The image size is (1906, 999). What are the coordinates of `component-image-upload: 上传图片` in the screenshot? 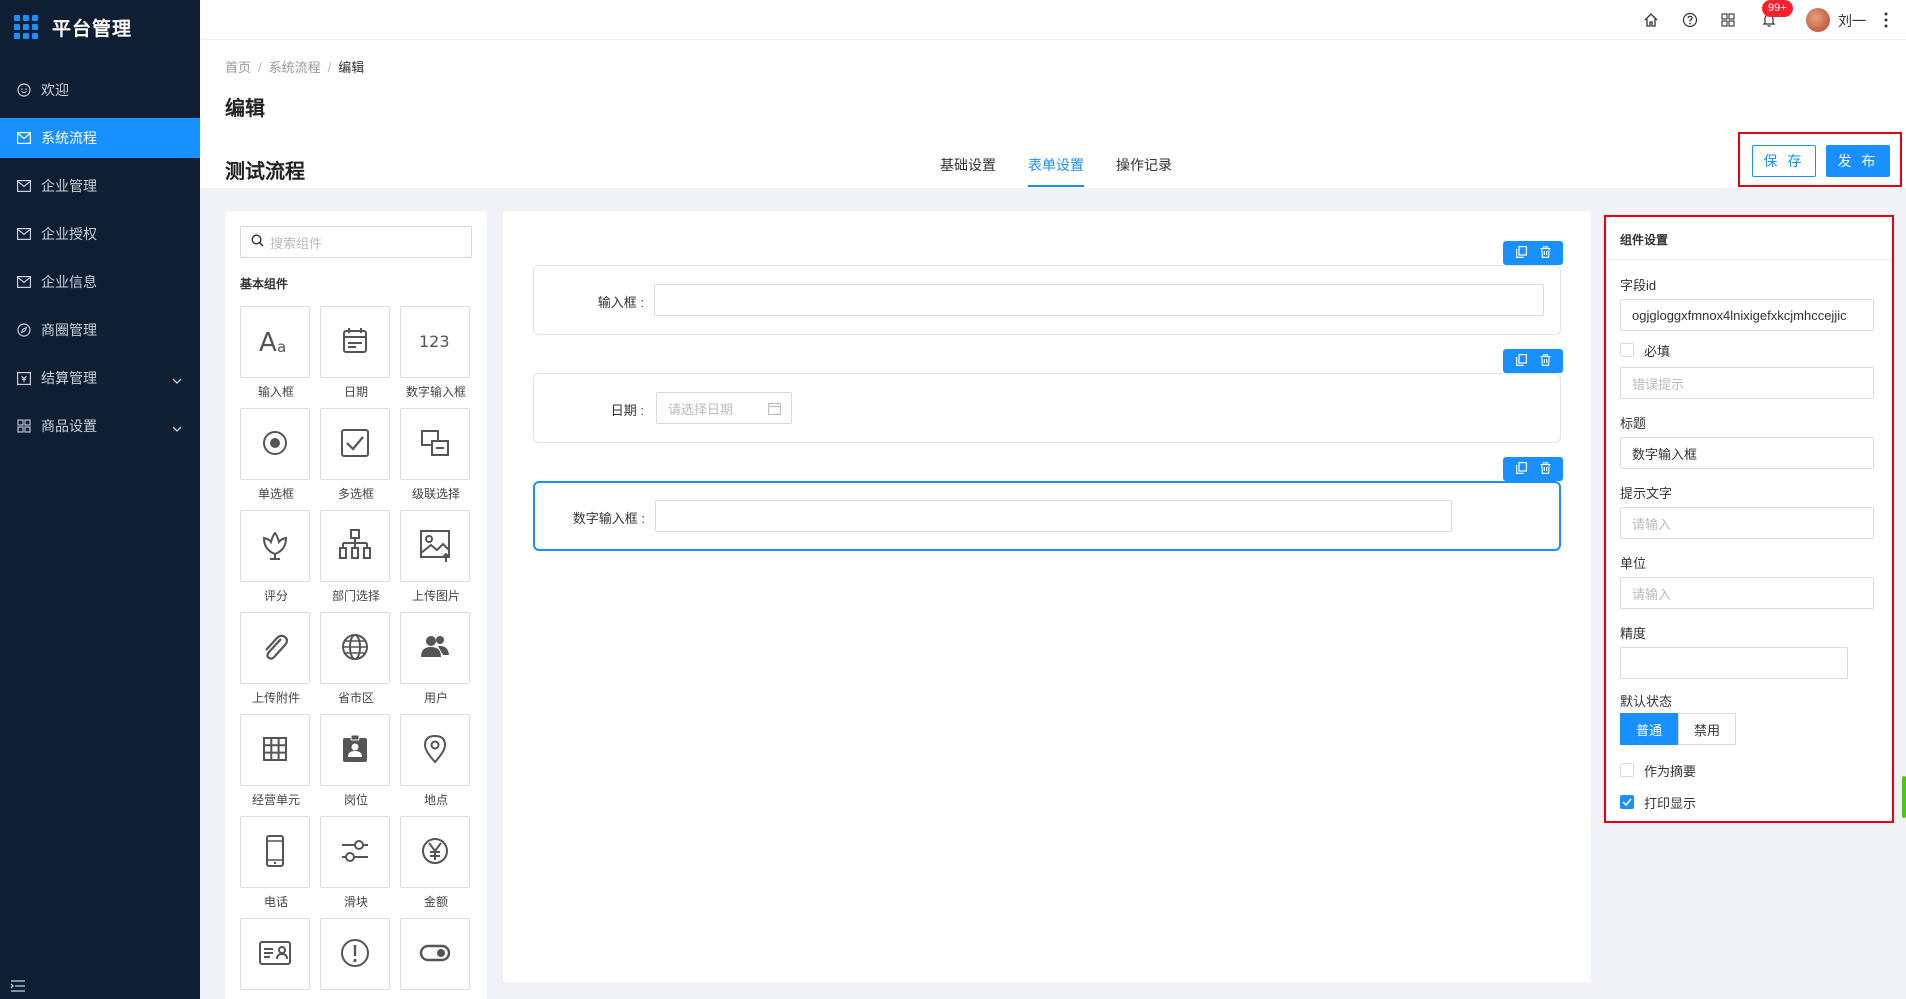 It's located at (435, 556).